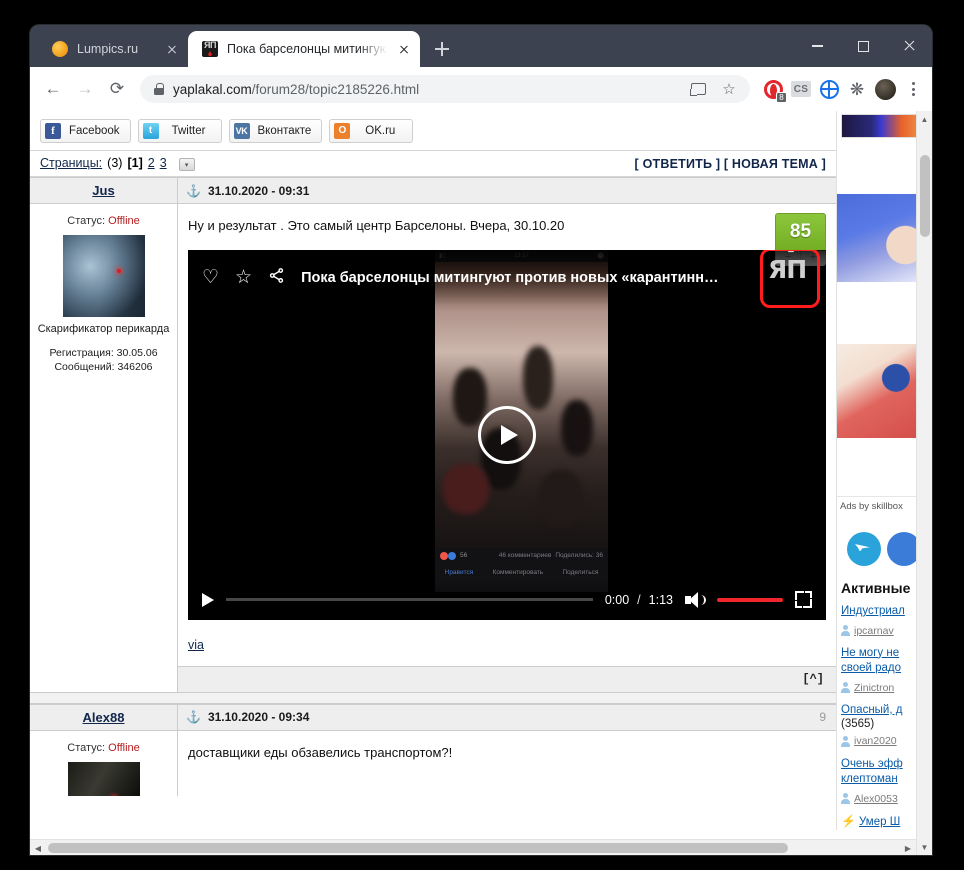 The height and width of the screenshot is (870, 964). Describe the element at coordinates (85, 89) in the screenshot. I see `forward-button: →` at that location.